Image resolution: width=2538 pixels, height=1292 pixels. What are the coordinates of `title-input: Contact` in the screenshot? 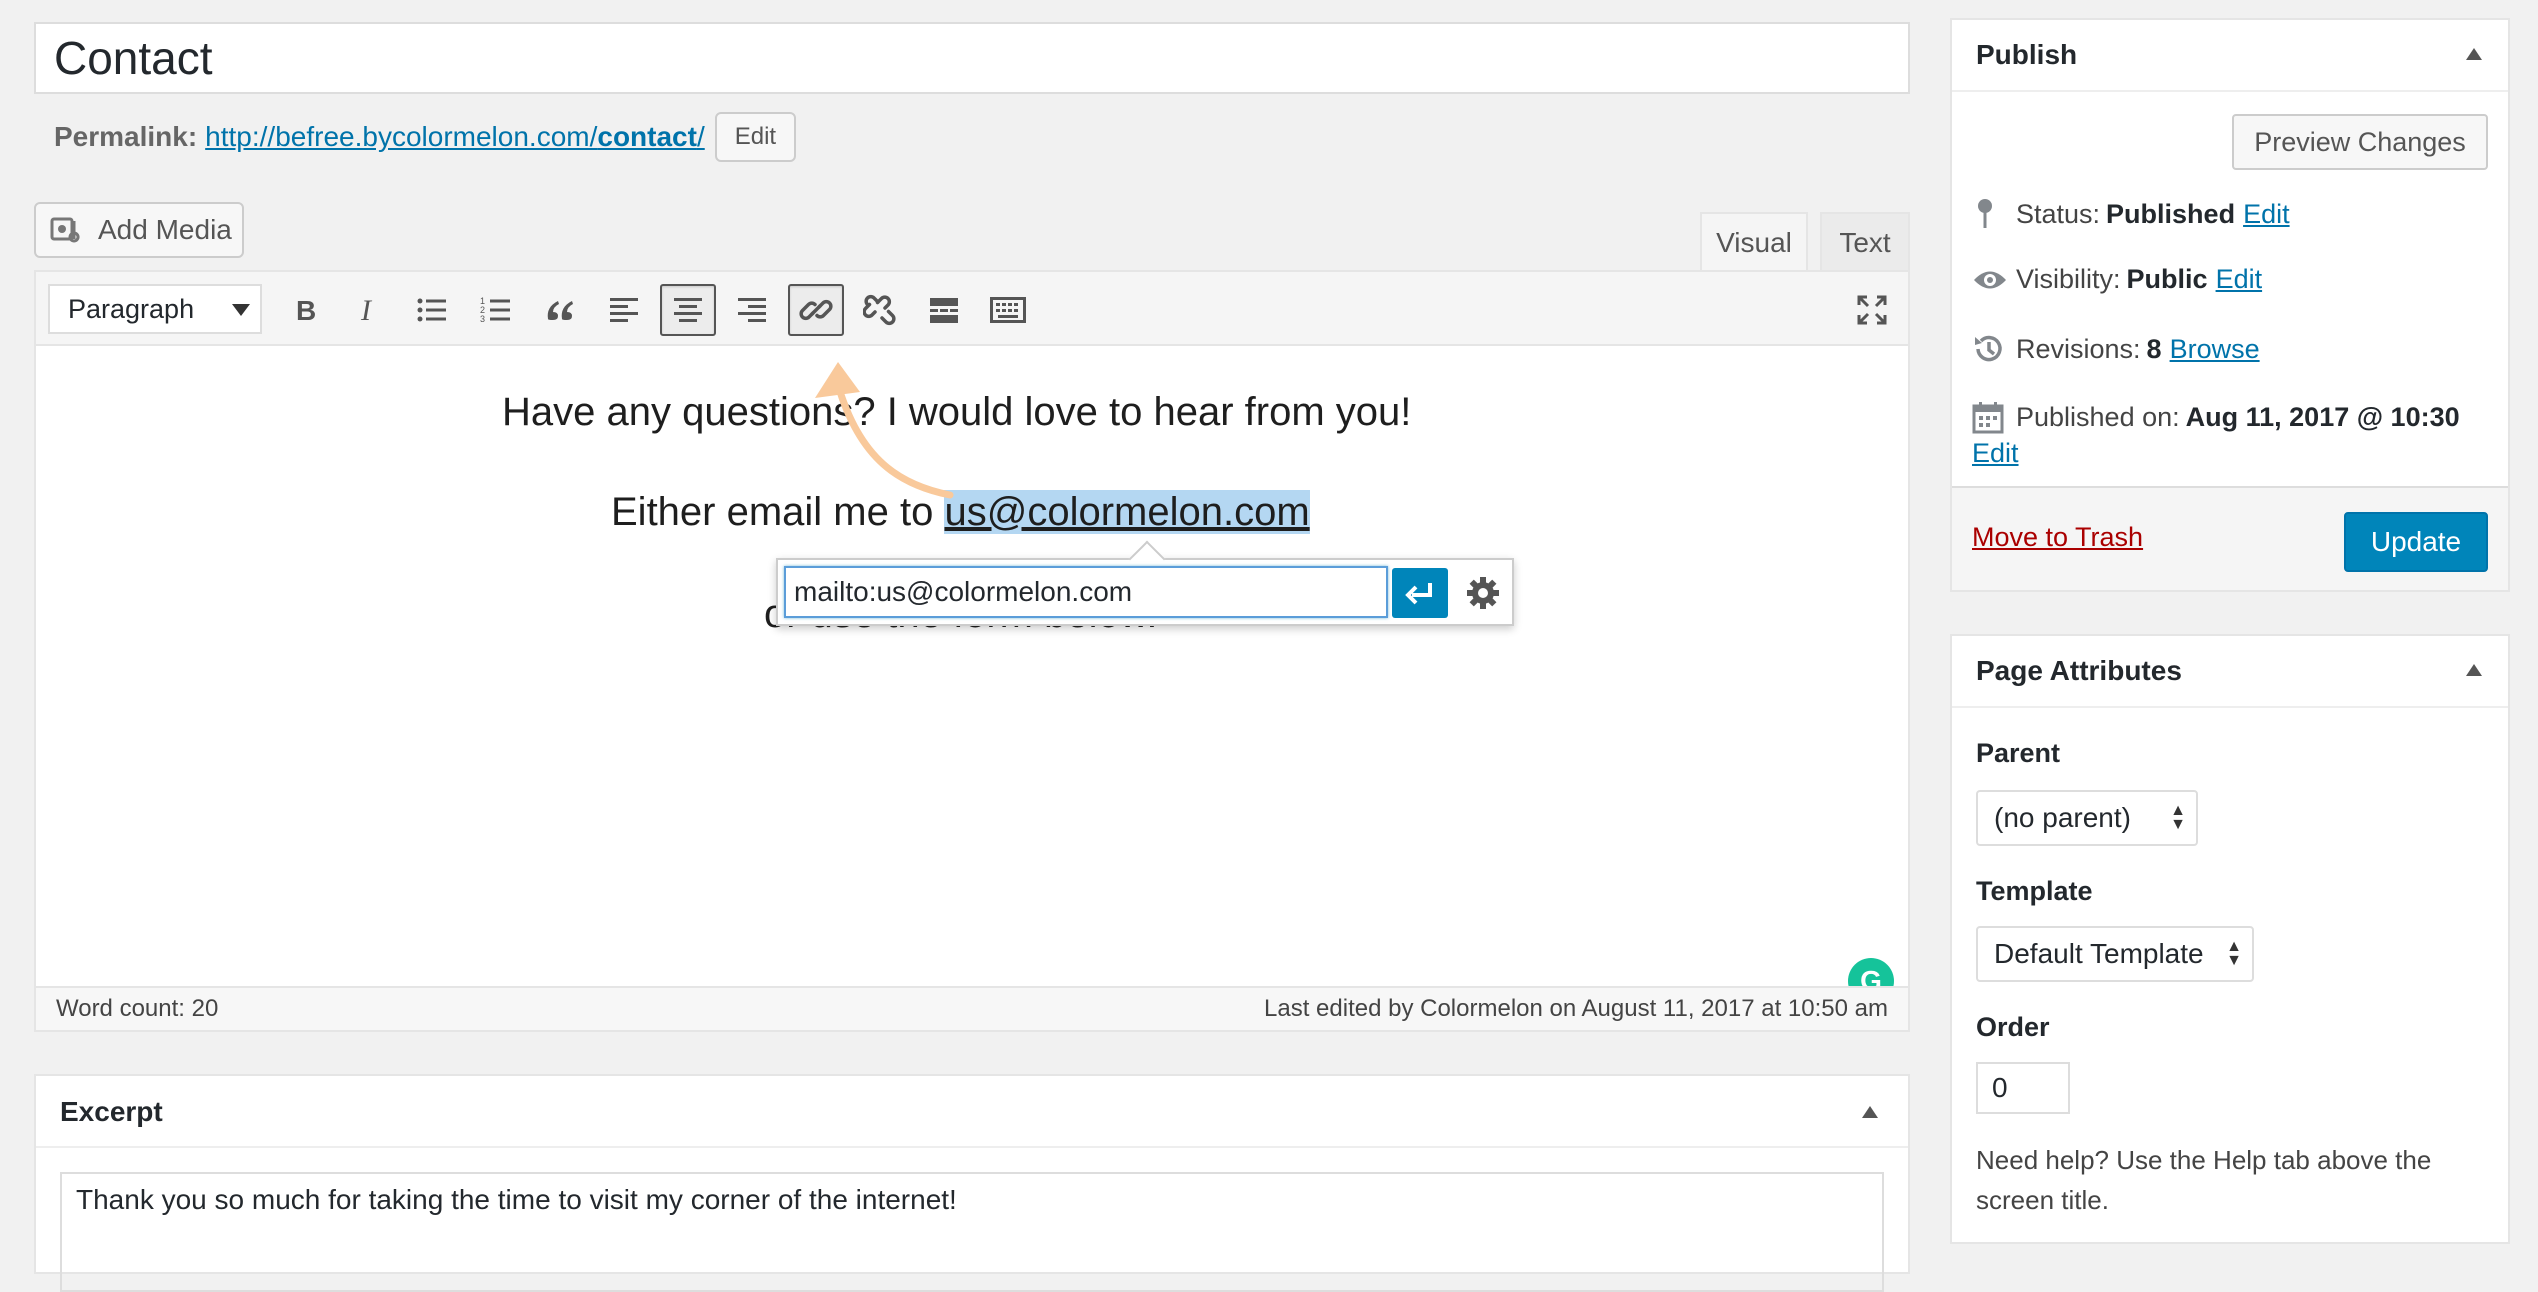 It's located at (972, 58).